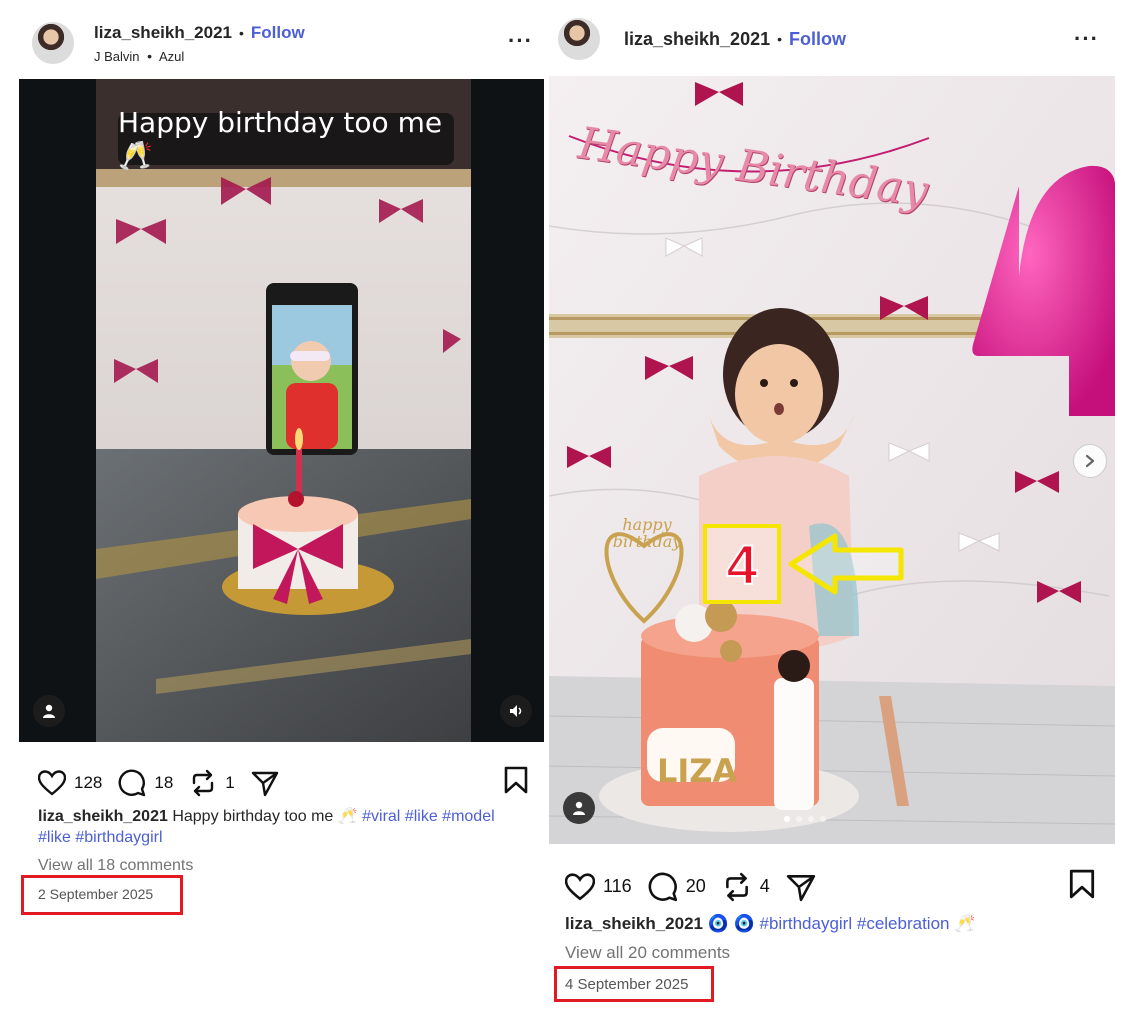 The width and height of the screenshot is (1138, 1018). Describe the element at coordinates (280, 139) in the screenshot. I see `overlay-text: Happy birthday too me 🥂` at that location.